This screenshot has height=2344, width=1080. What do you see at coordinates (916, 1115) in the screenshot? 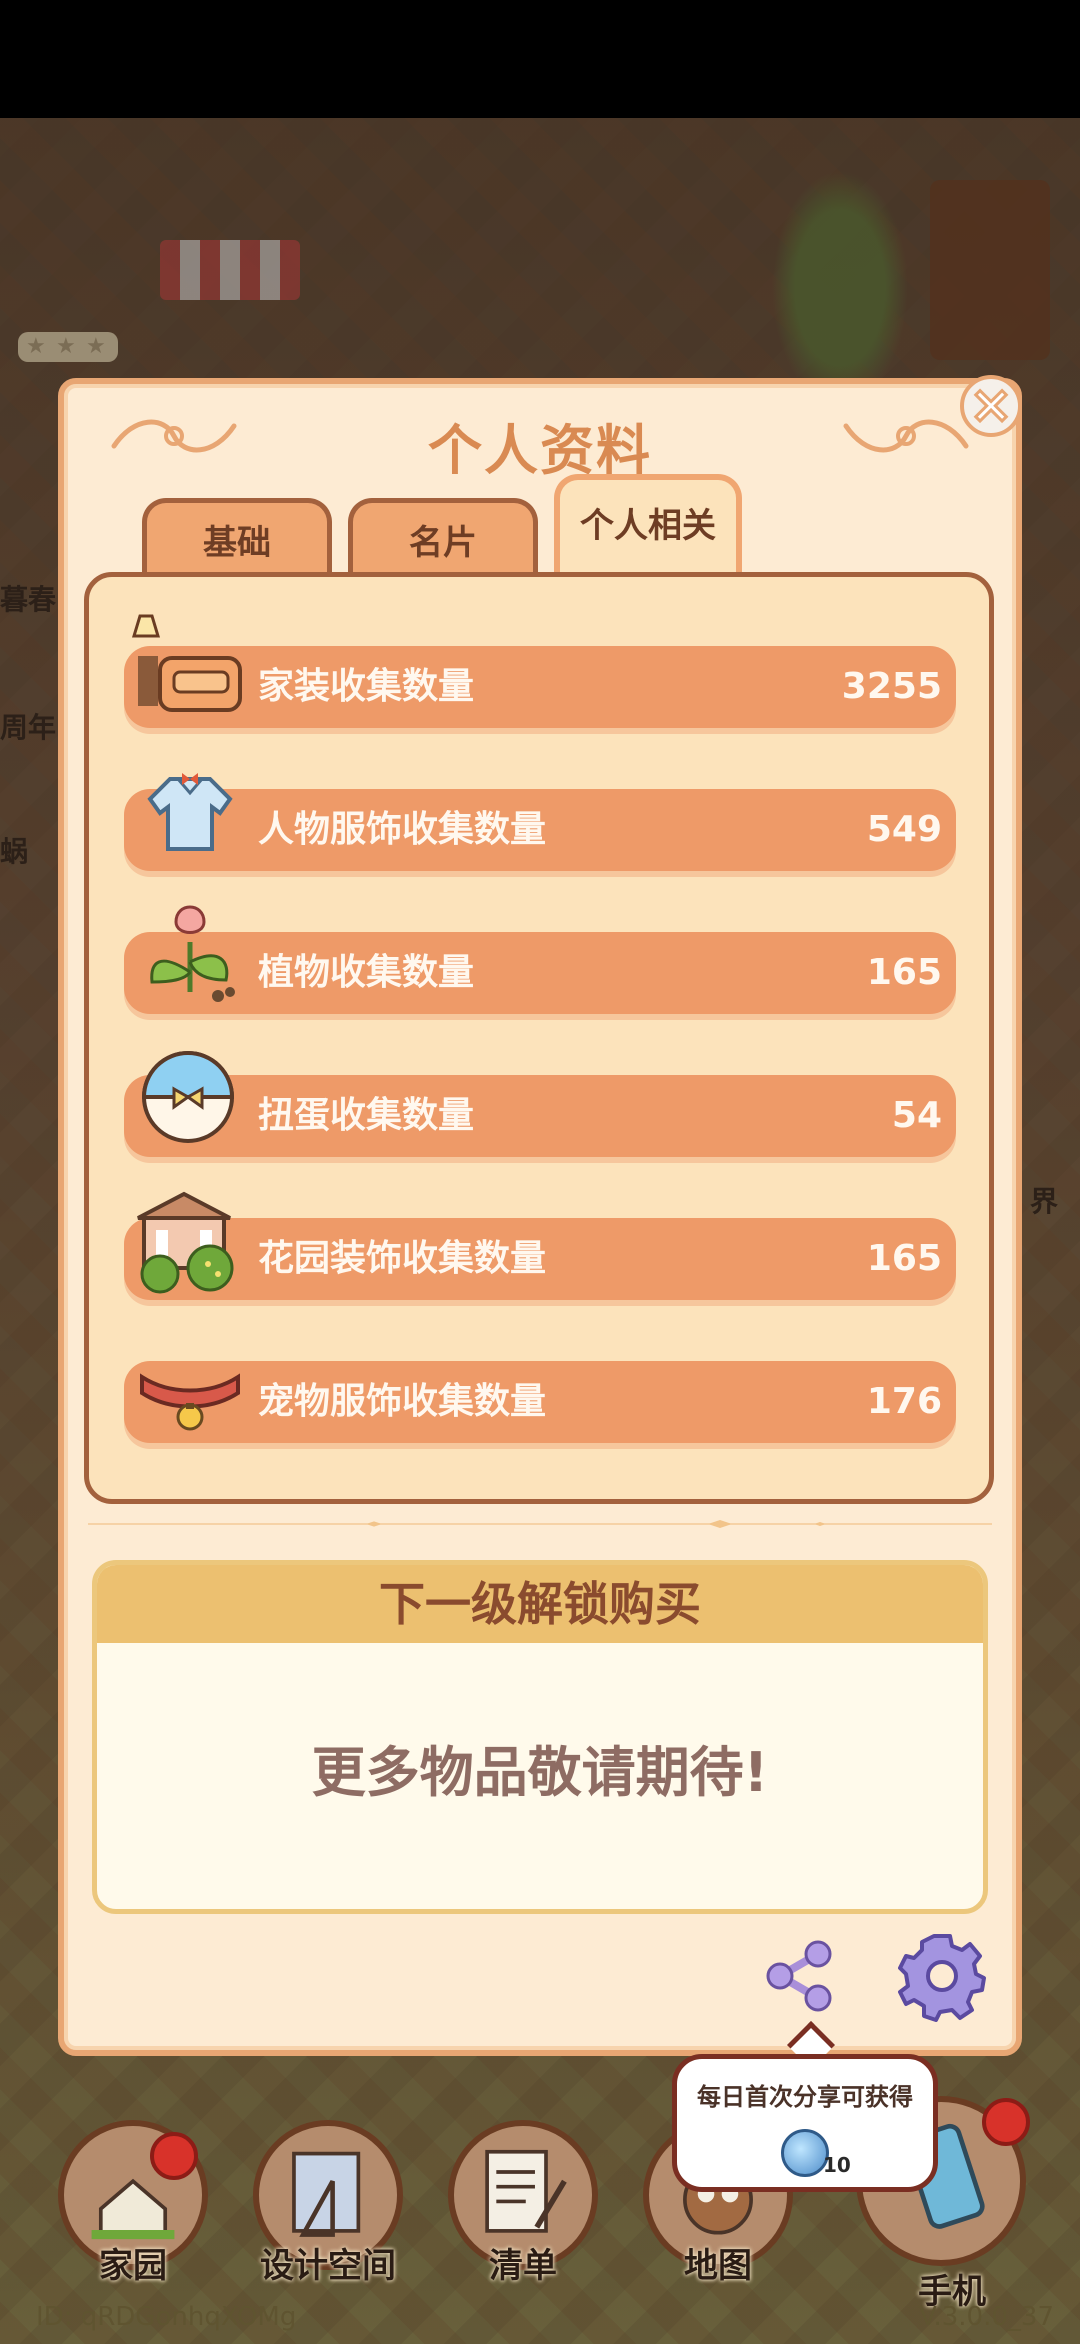
I see `row-value: 54` at bounding box center [916, 1115].